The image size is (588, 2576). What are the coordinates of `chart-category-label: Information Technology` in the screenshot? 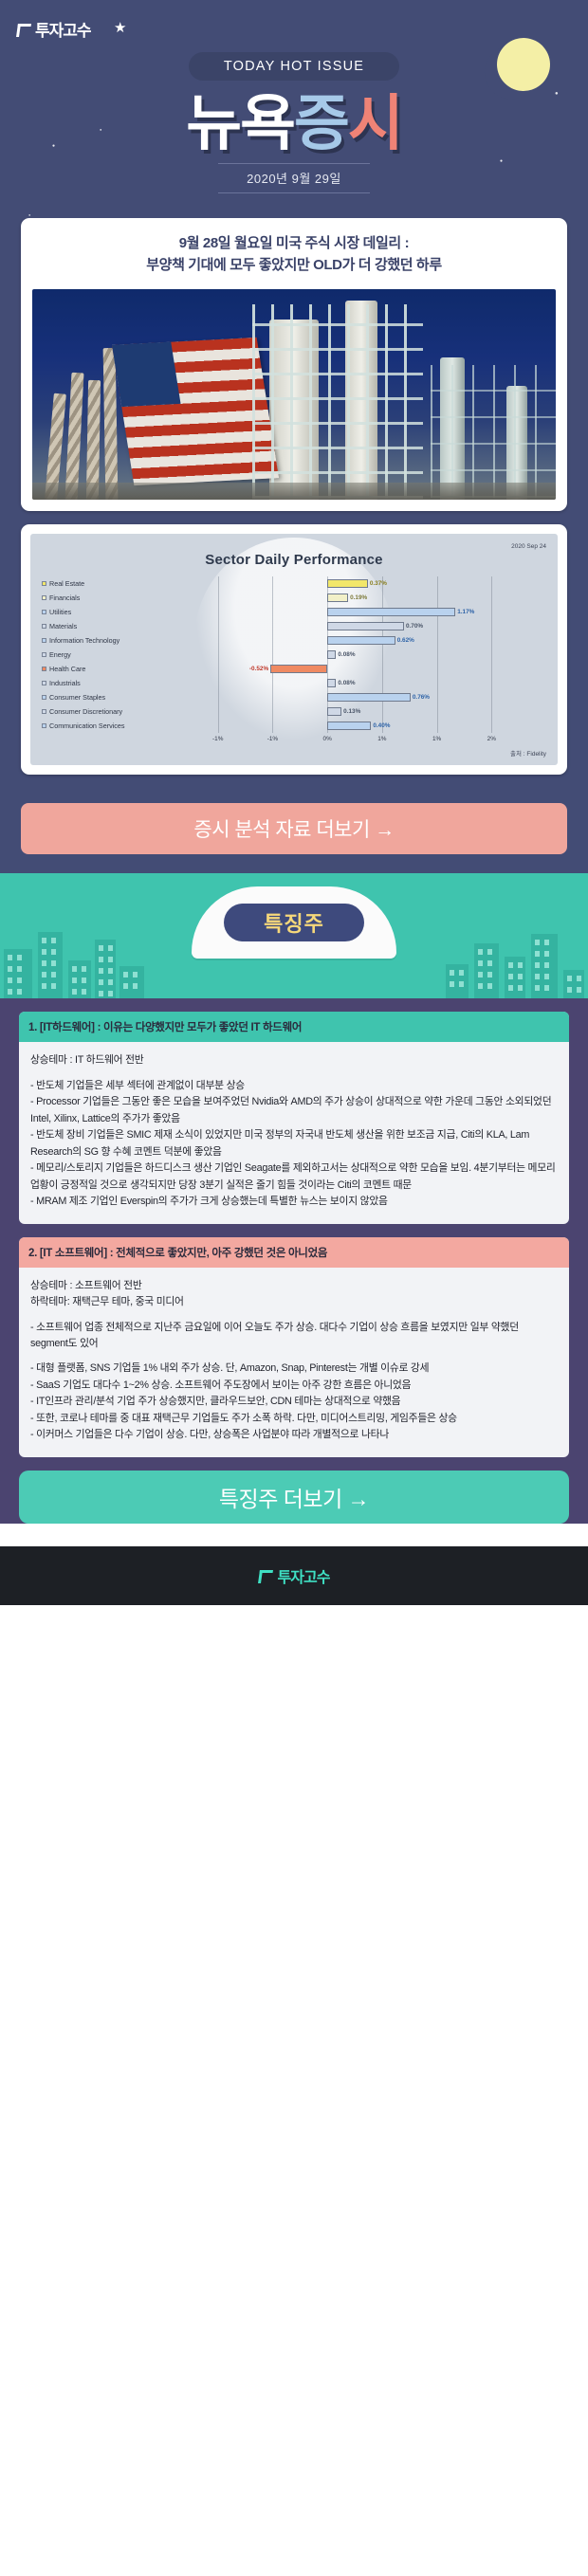 It's located at (103, 640).